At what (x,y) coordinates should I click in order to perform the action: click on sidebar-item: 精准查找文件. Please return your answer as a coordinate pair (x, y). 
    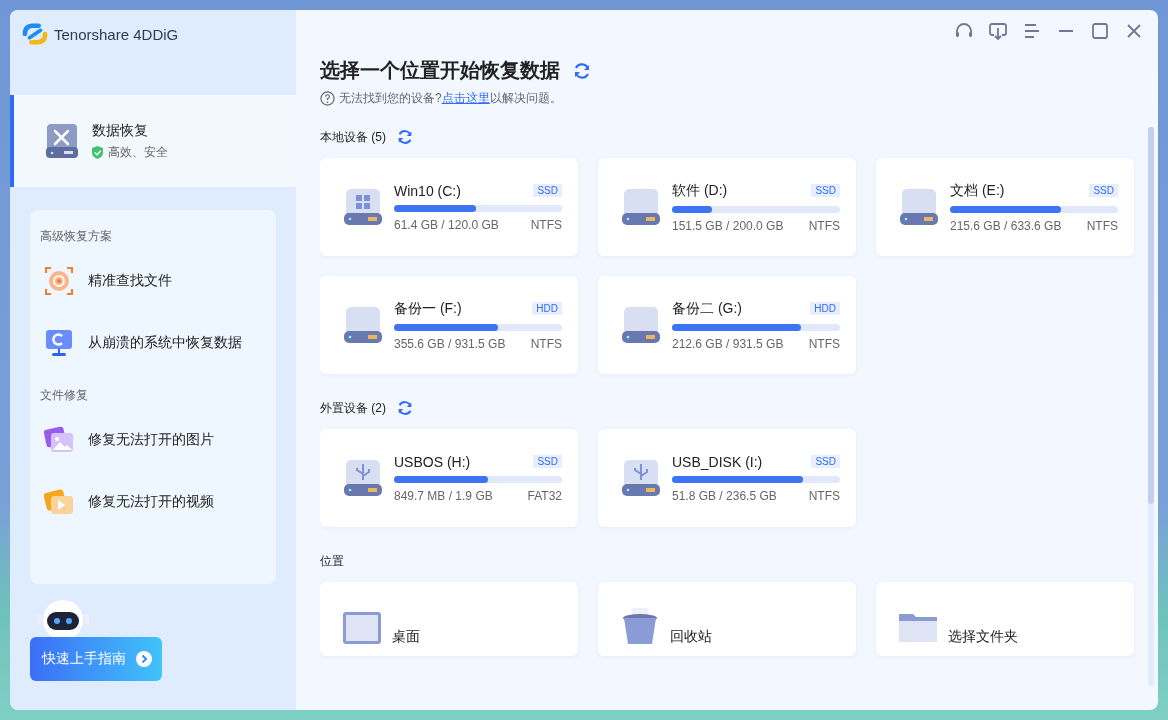
    Looking at the image, I should click on (155, 281).